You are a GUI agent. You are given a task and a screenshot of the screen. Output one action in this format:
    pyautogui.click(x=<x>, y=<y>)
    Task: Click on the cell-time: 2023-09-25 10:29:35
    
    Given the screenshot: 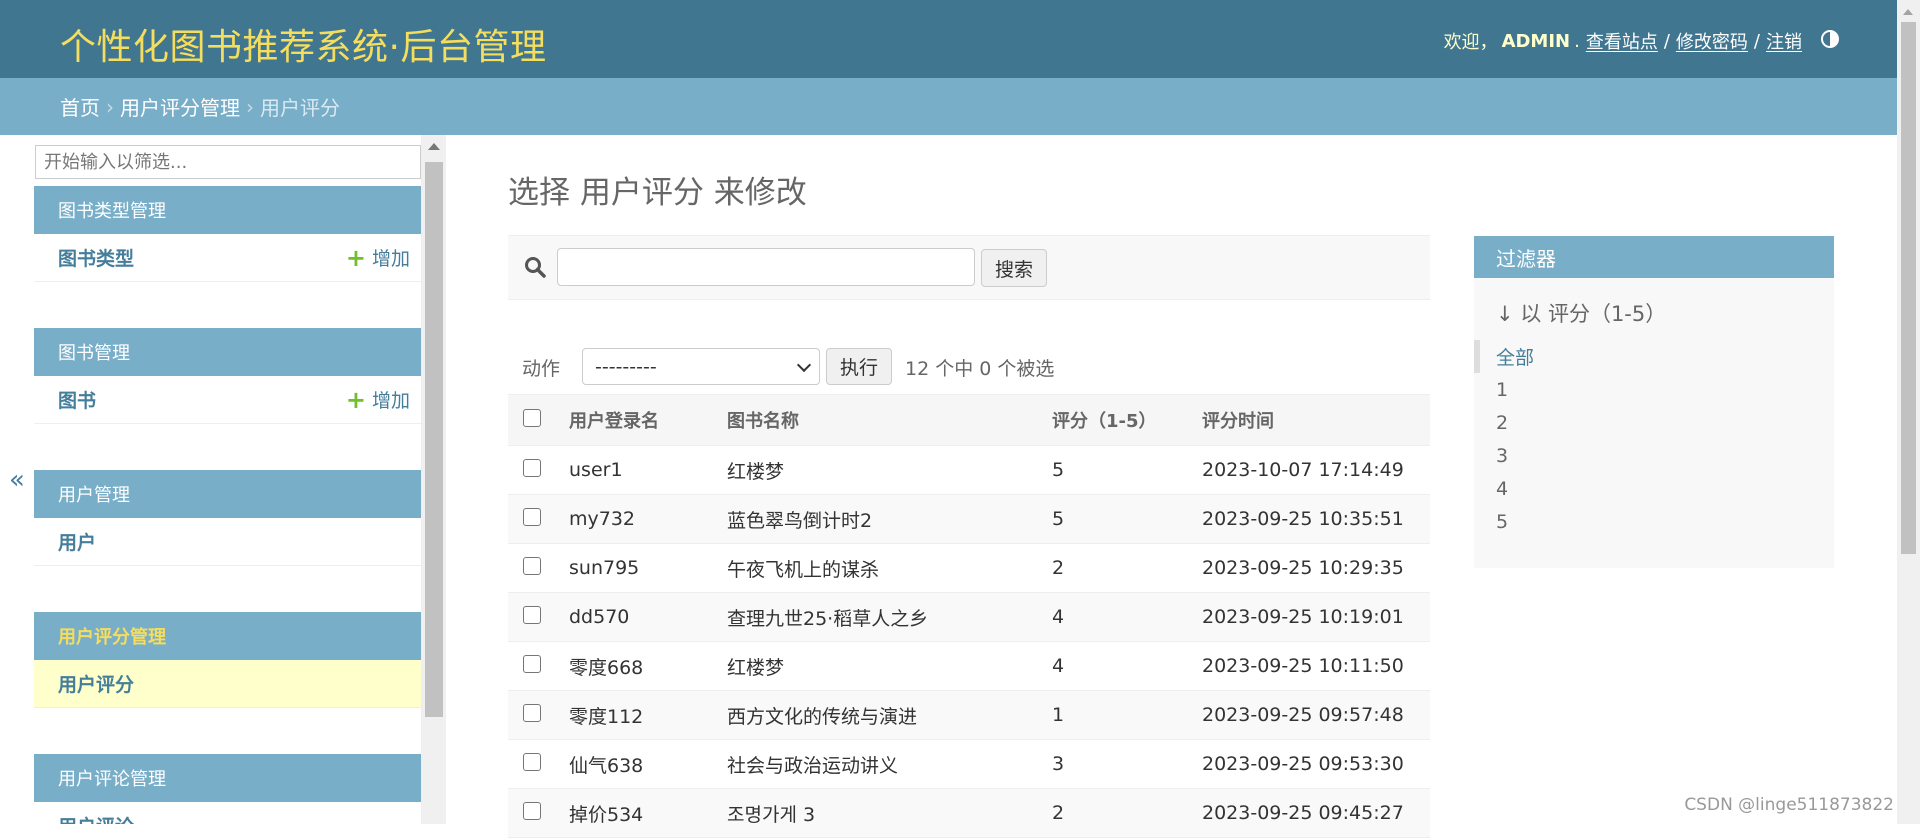 What is the action you would take?
    pyautogui.click(x=1316, y=568)
    